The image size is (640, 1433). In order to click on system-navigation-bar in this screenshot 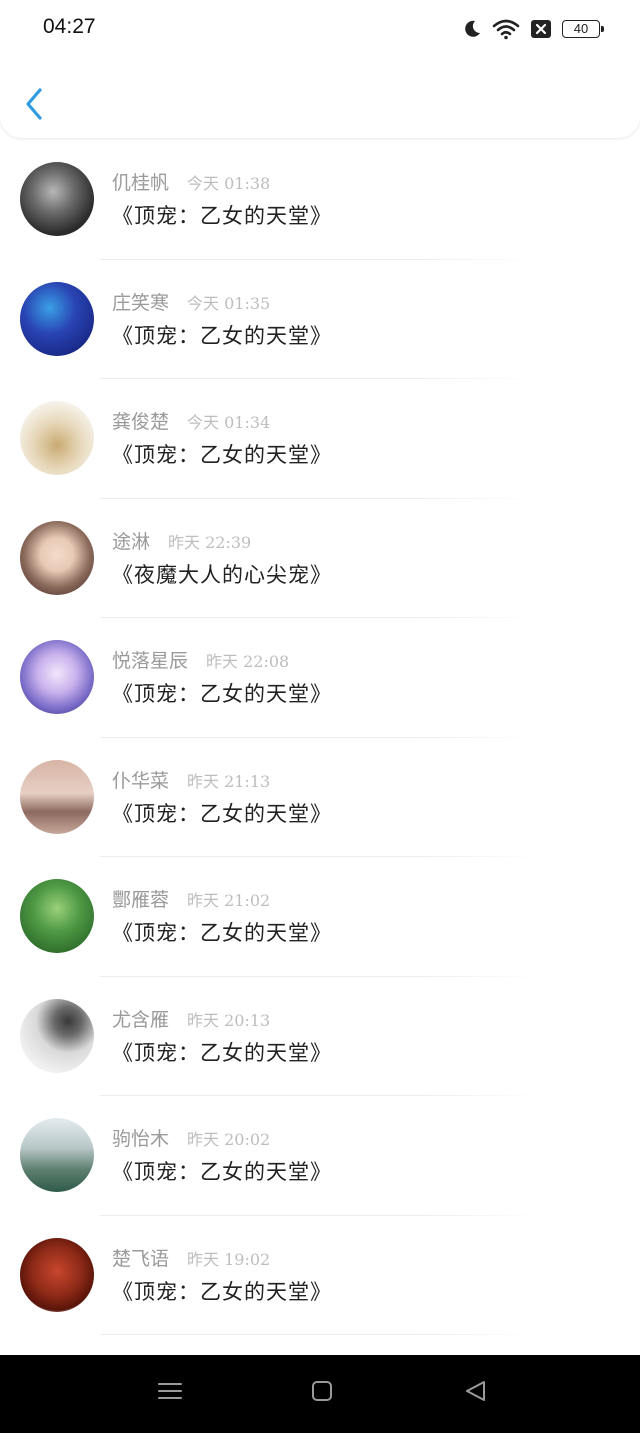, I will do `click(320, 1394)`.